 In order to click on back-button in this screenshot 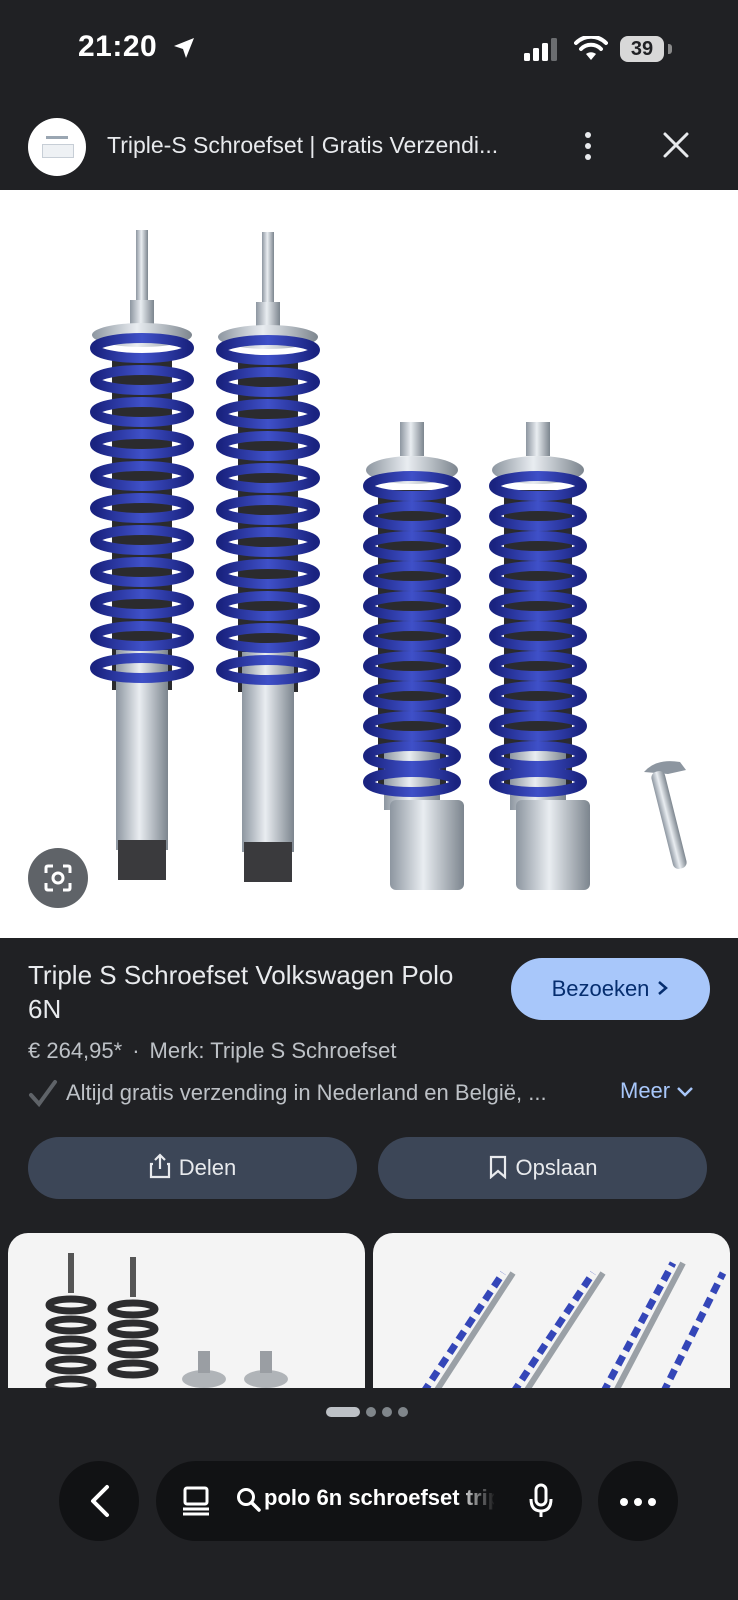, I will do `click(99, 1501)`.